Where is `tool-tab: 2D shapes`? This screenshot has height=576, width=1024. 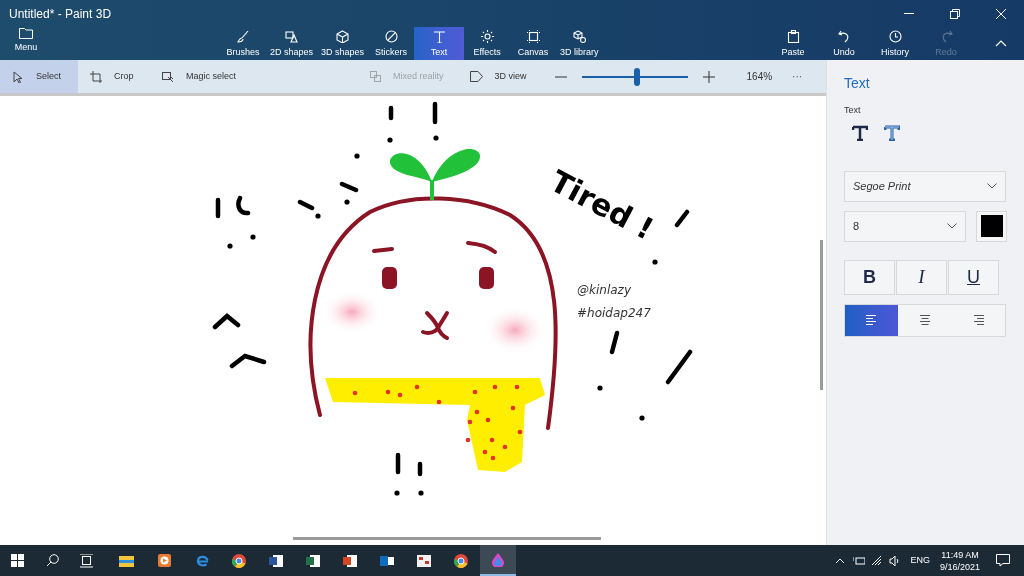
tool-tab: 2D shapes is located at coordinates (292, 43).